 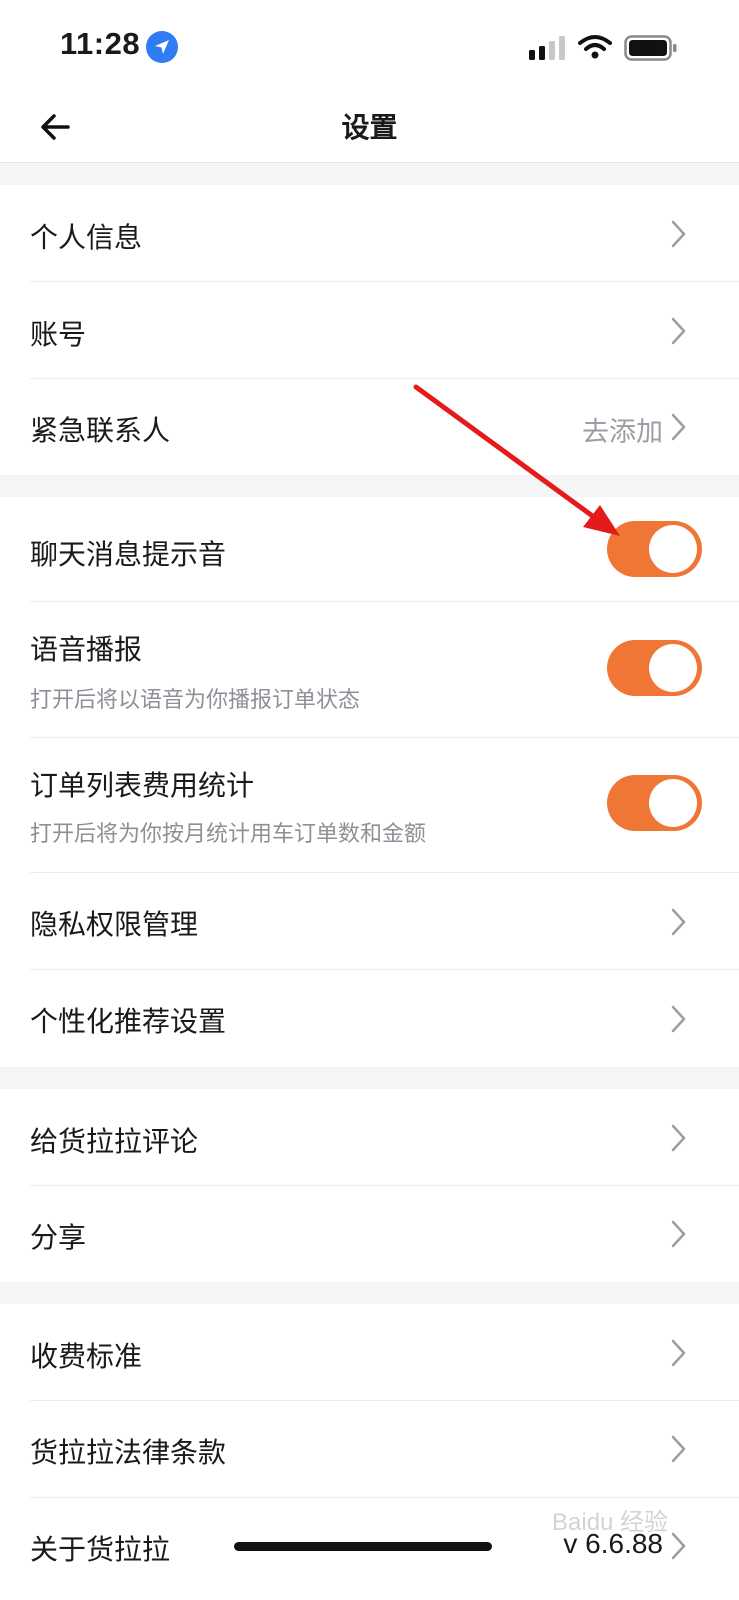 What do you see at coordinates (363, 1546) in the screenshot?
I see `home-indicator` at bounding box center [363, 1546].